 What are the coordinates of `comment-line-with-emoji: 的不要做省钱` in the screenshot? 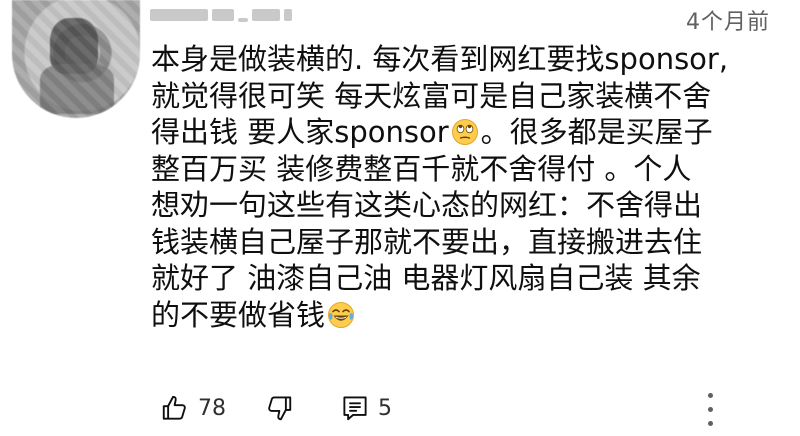 It's located at (471, 315).